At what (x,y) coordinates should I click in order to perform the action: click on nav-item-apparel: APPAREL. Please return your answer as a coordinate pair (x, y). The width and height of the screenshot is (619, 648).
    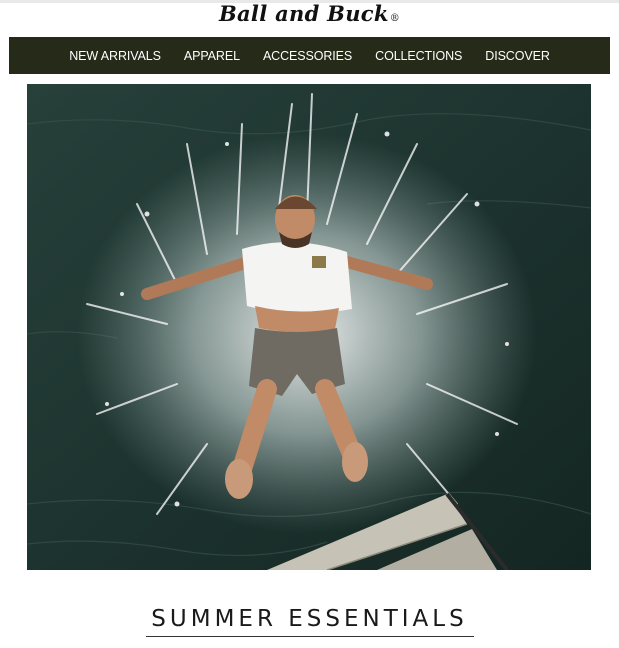
    Looking at the image, I should click on (212, 56).